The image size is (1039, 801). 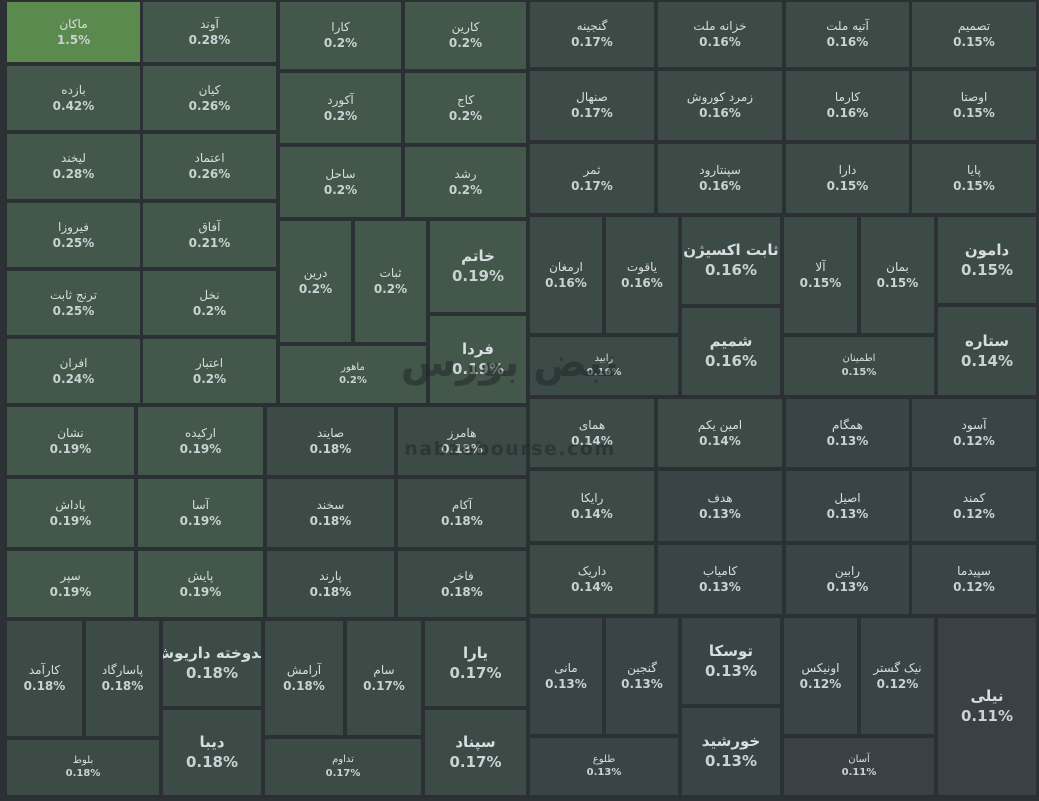 I want to click on treemap-tile-همای: همای 0.14%, so click(x=592, y=433).